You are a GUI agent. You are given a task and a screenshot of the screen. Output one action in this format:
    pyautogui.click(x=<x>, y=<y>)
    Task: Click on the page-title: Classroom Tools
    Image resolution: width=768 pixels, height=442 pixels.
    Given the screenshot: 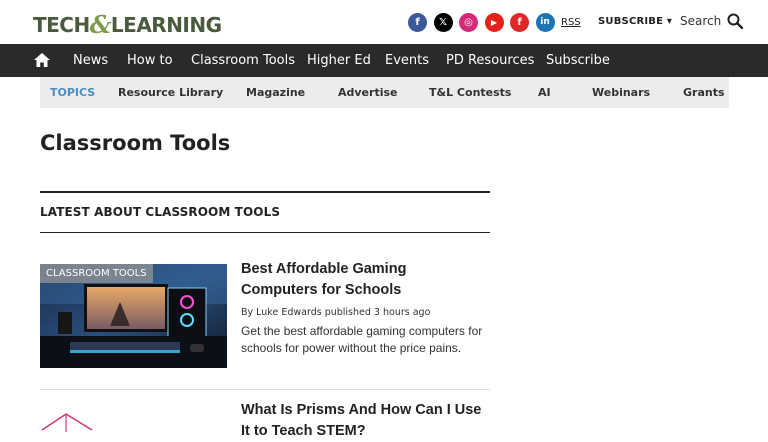 What is the action you would take?
    pyautogui.click(x=135, y=143)
    